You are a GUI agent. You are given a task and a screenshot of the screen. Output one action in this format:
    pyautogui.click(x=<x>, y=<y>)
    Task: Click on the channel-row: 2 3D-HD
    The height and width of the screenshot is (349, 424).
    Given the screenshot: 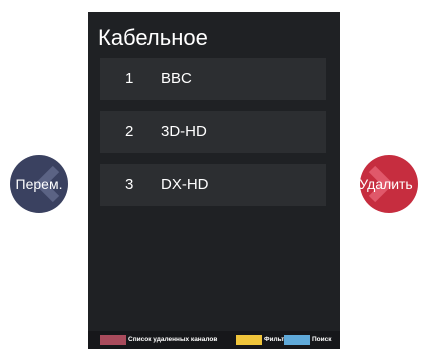 What is the action you would take?
    pyautogui.click(x=213, y=132)
    